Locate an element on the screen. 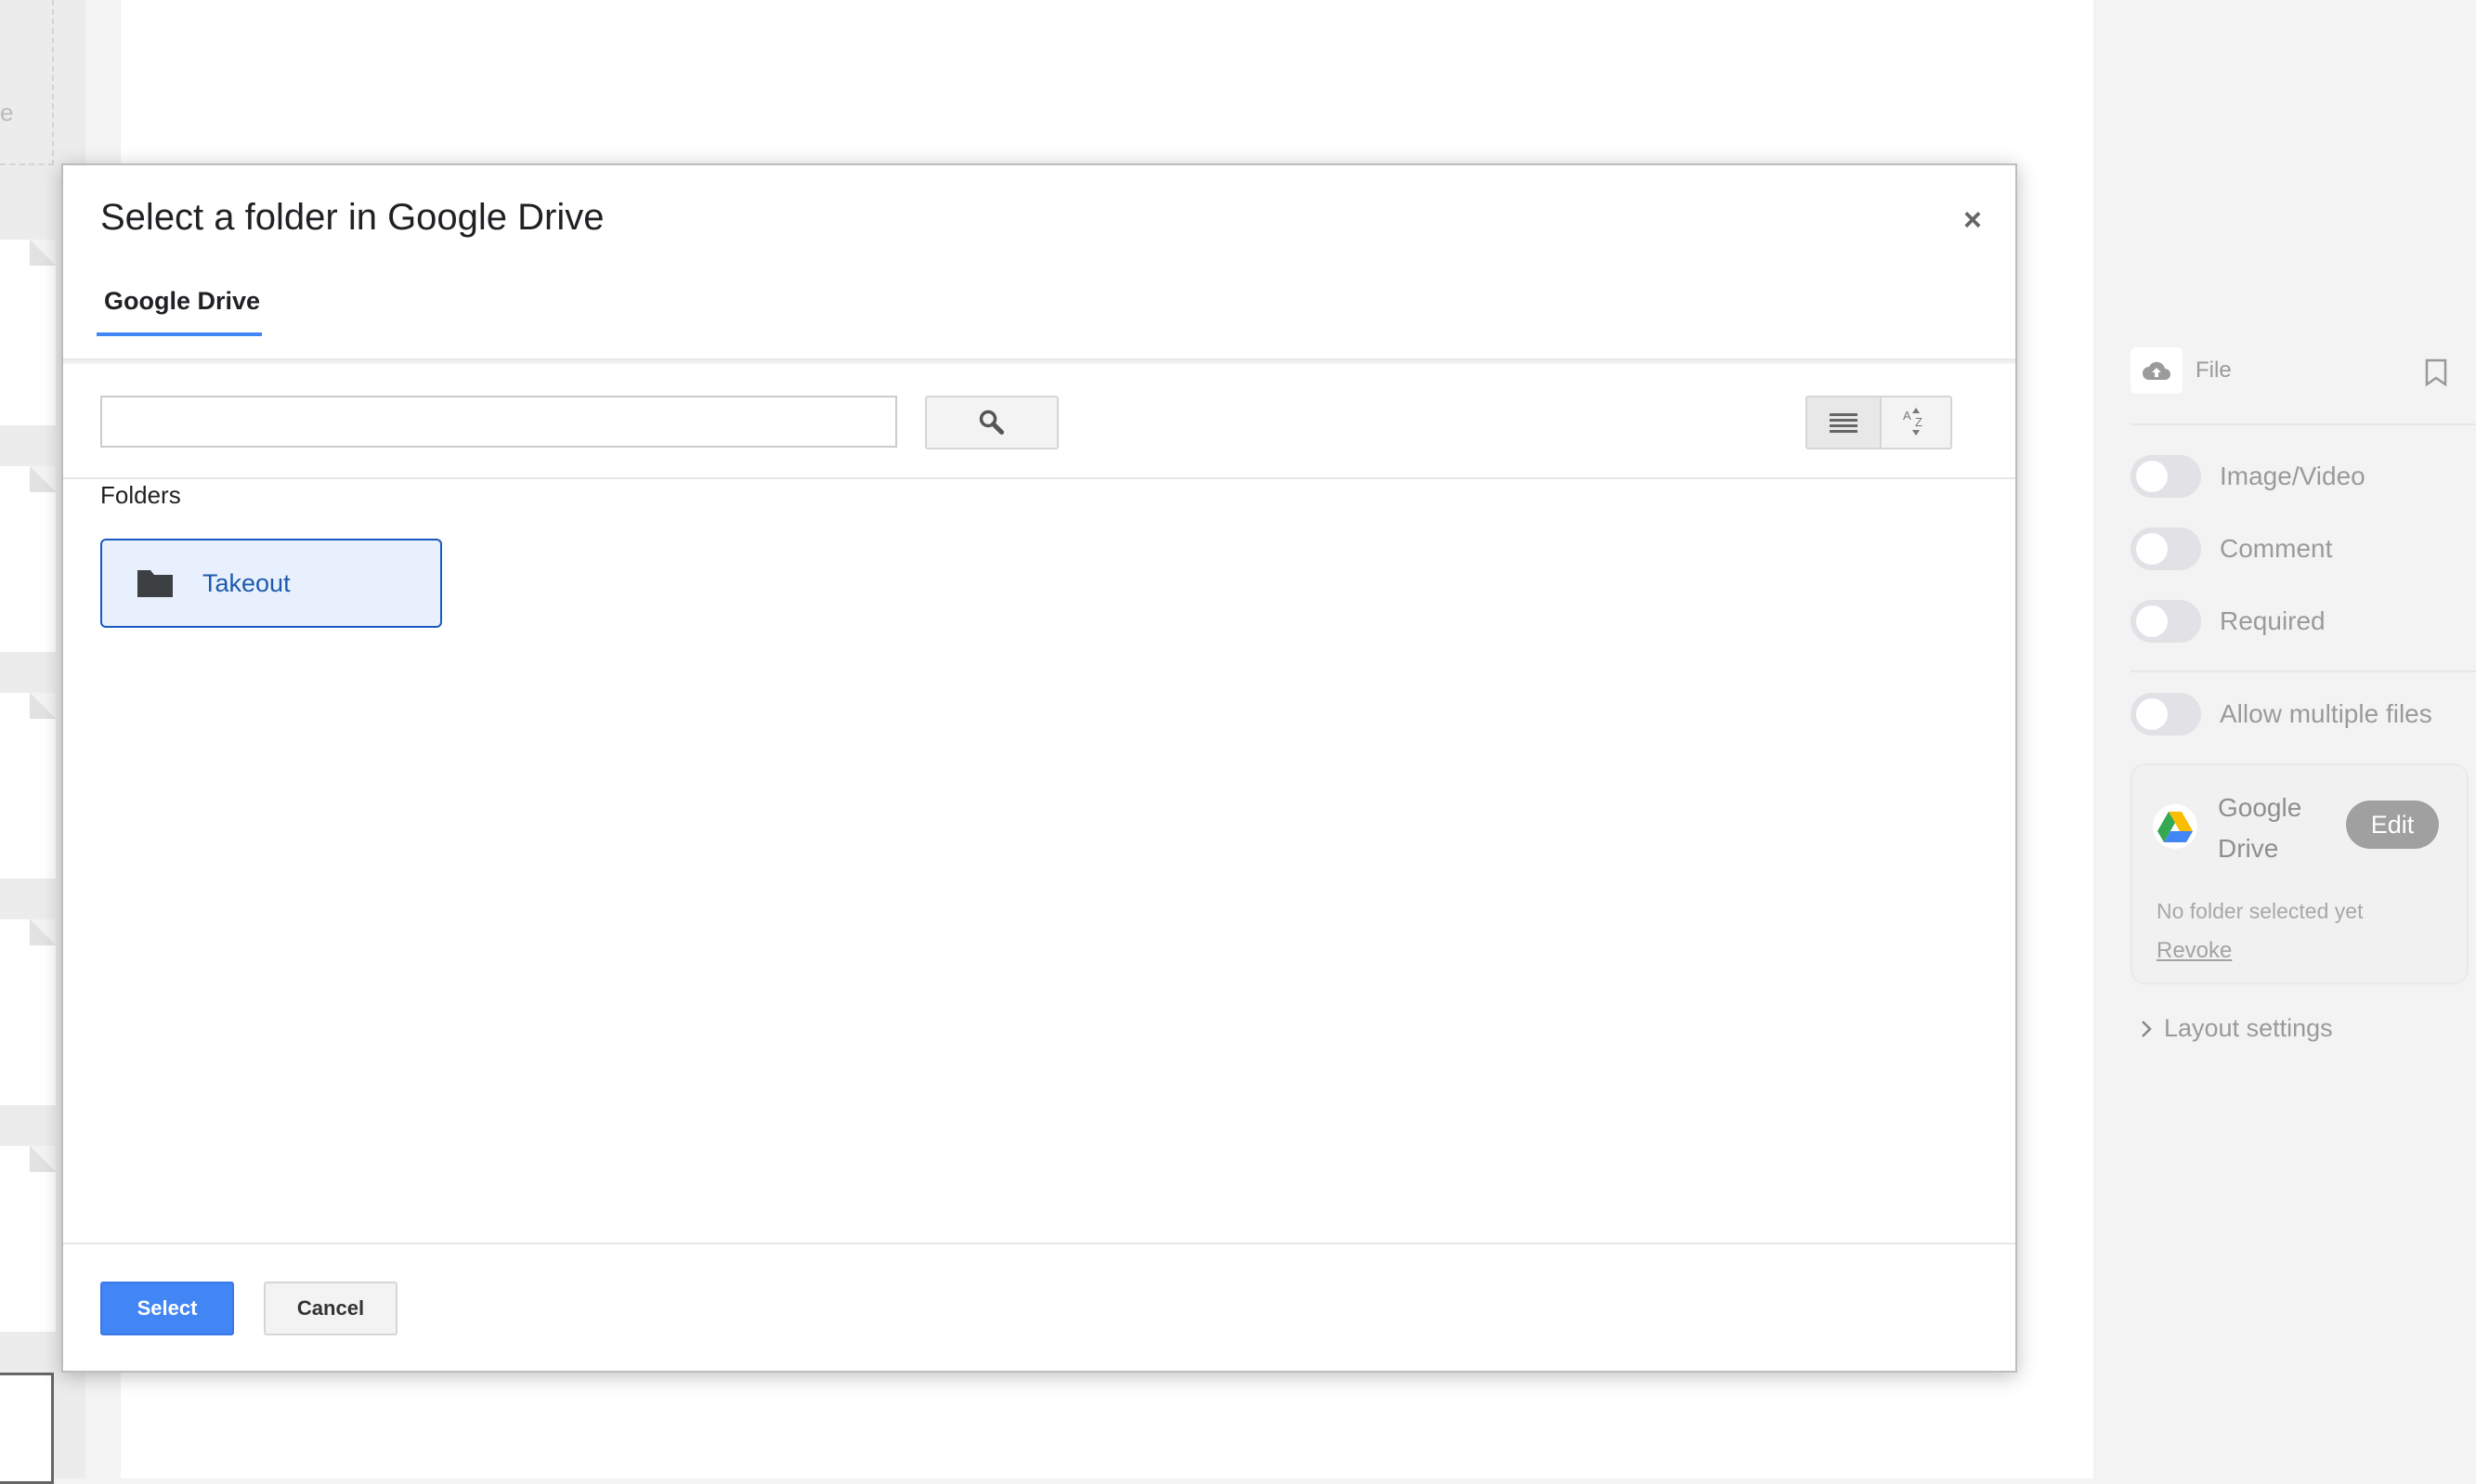 The width and height of the screenshot is (2476, 1484). integration-name: Google Drive is located at coordinates (2260, 828).